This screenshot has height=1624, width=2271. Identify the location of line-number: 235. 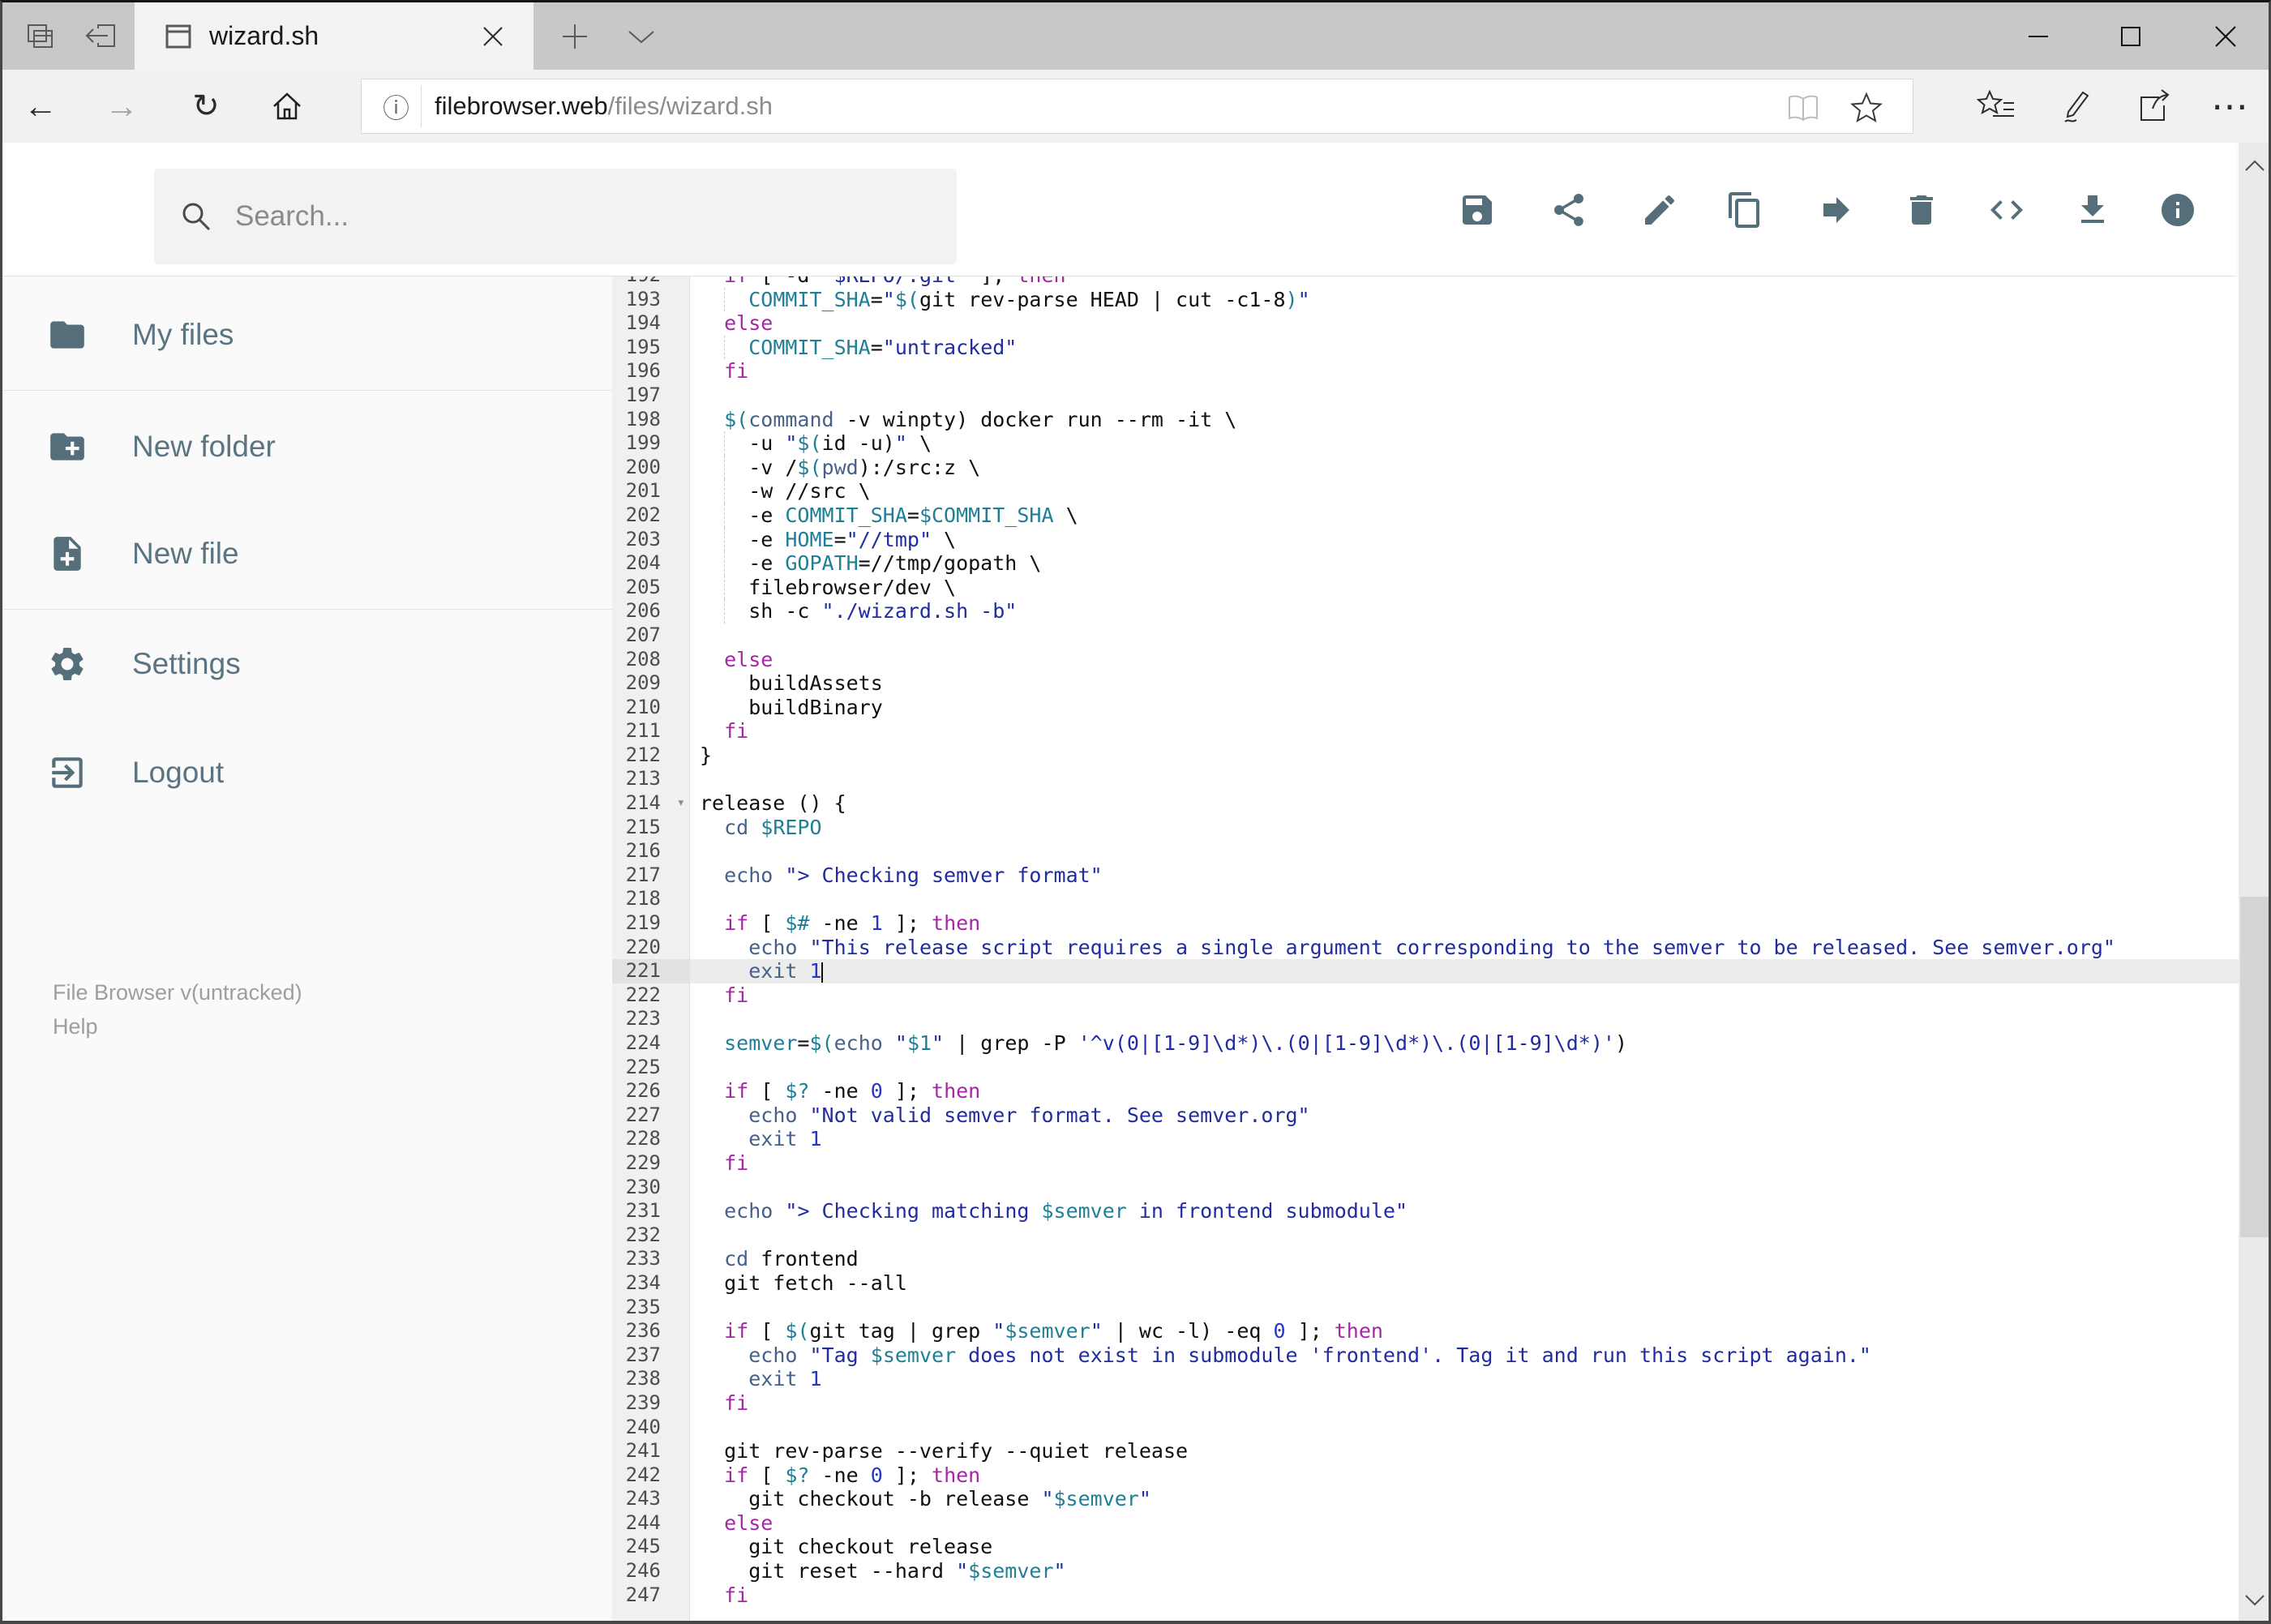
(651, 1308).